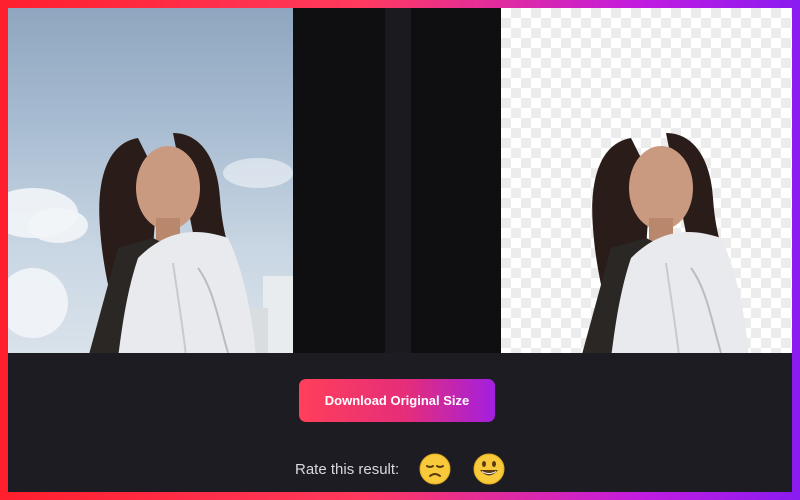 The width and height of the screenshot is (800, 500). I want to click on happy-face-icon, so click(489, 469).